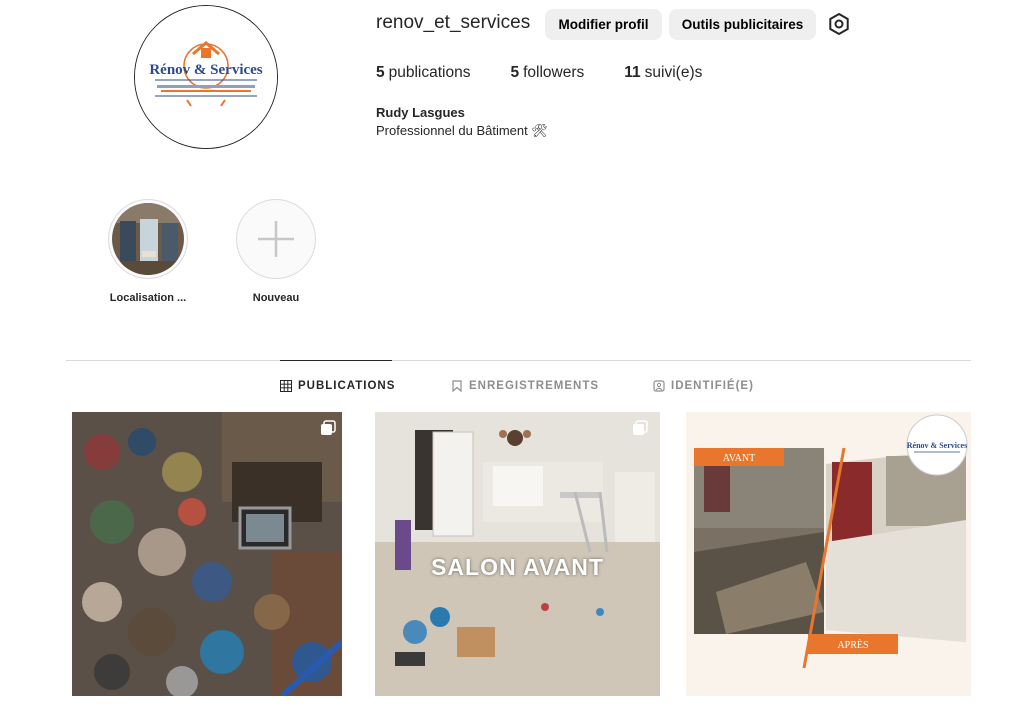 This screenshot has height=716, width=1024. Describe the element at coordinates (739, 458) in the screenshot. I see `before-label: AVANT` at that location.